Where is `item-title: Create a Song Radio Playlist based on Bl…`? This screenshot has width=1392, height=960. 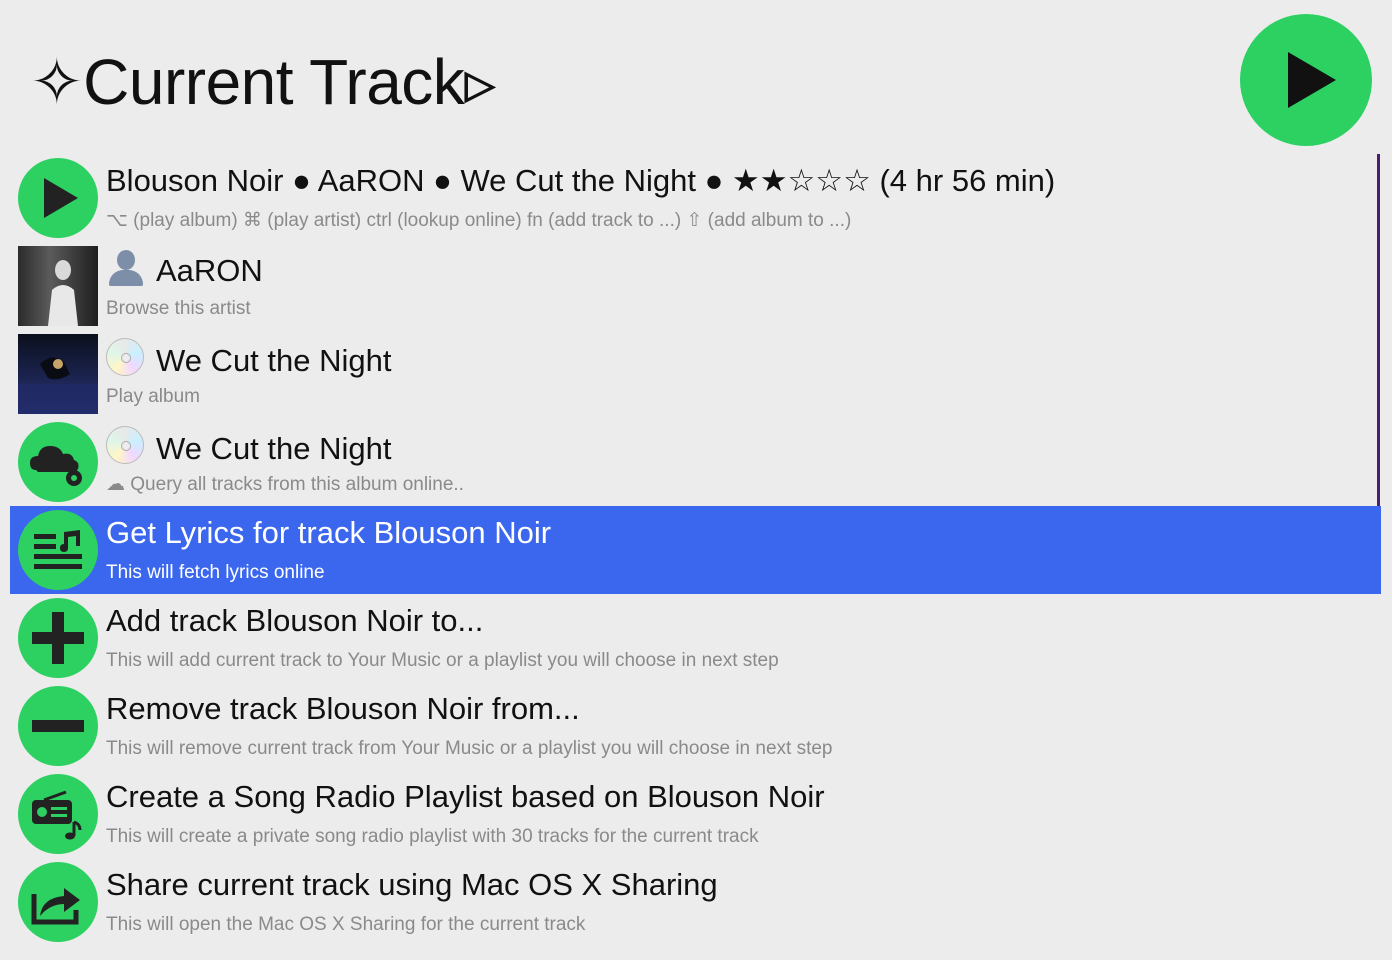 item-title: Create a Song Radio Playlist based on Bl… is located at coordinates (465, 796).